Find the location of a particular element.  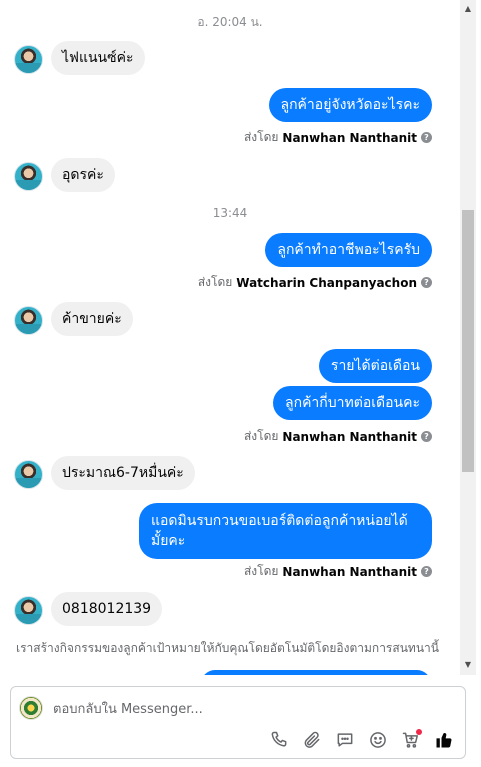

sent-by-label: ส่งโดย Watcharin Chanpanyachon ? is located at coordinates (315, 282).